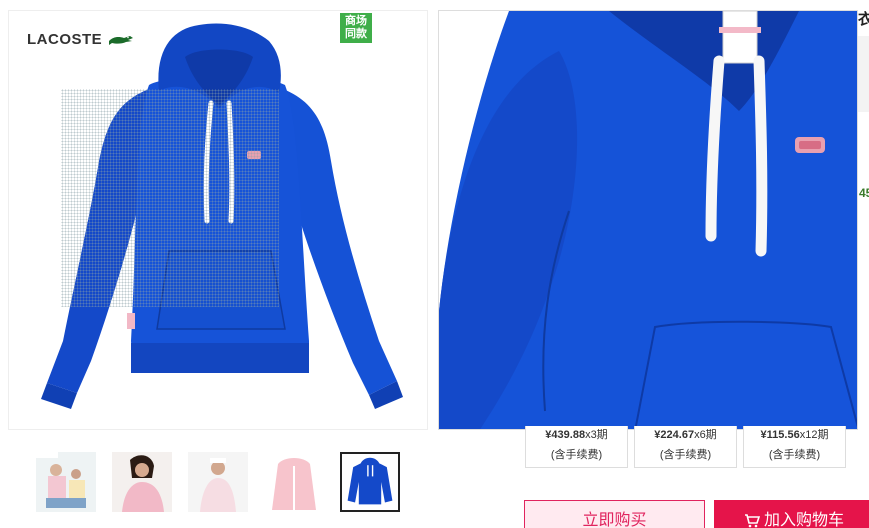  What do you see at coordinates (864, 193) in the screenshot?
I see `points-fragment: 45` at bounding box center [864, 193].